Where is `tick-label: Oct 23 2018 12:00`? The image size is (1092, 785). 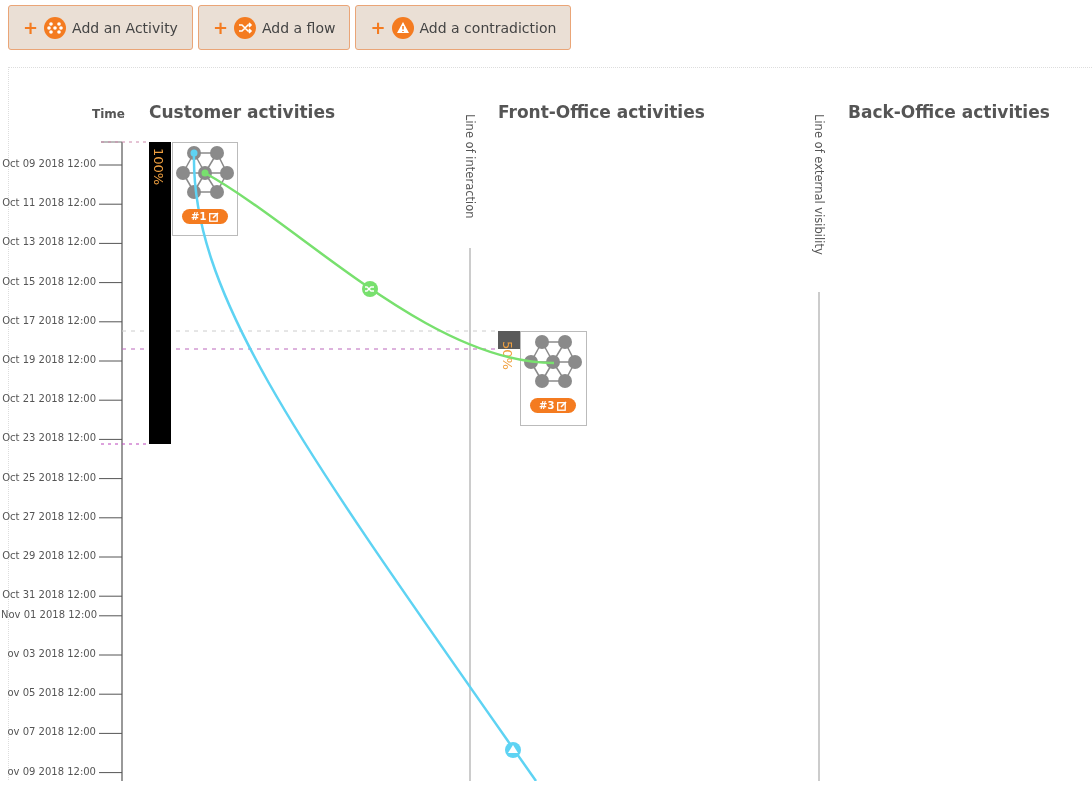 tick-label: Oct 23 2018 12:00 is located at coordinates (48, 438).